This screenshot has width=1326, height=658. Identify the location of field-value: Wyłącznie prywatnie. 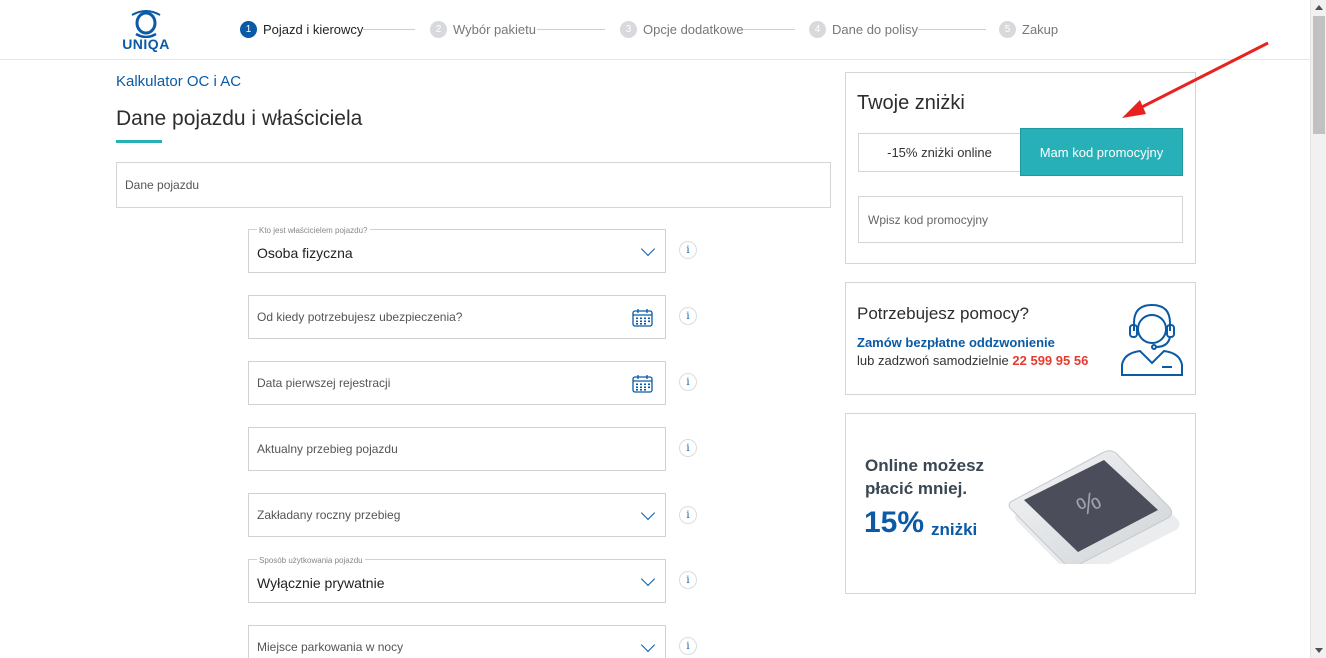
(321, 583).